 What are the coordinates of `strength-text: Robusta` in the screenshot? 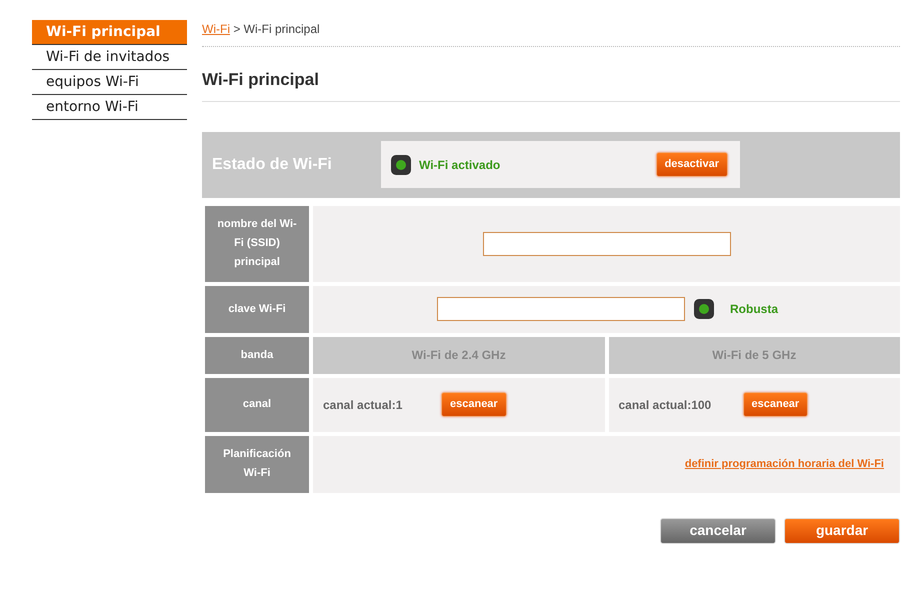 It's located at (754, 309).